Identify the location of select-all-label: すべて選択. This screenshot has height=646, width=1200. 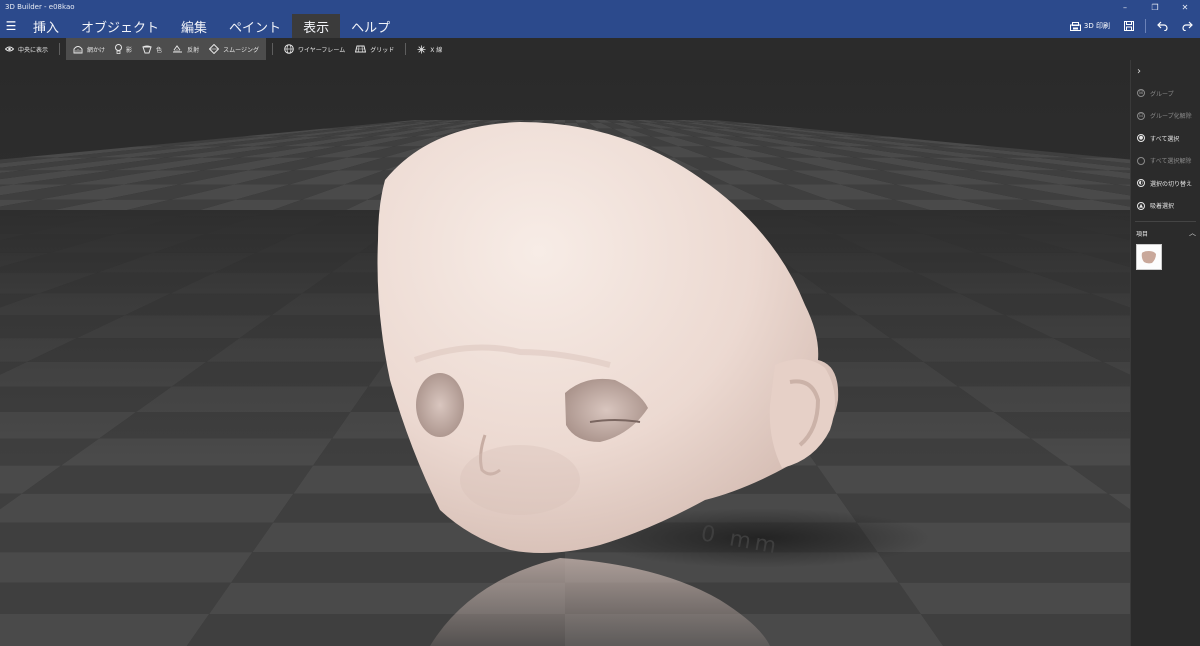
(1165, 139).